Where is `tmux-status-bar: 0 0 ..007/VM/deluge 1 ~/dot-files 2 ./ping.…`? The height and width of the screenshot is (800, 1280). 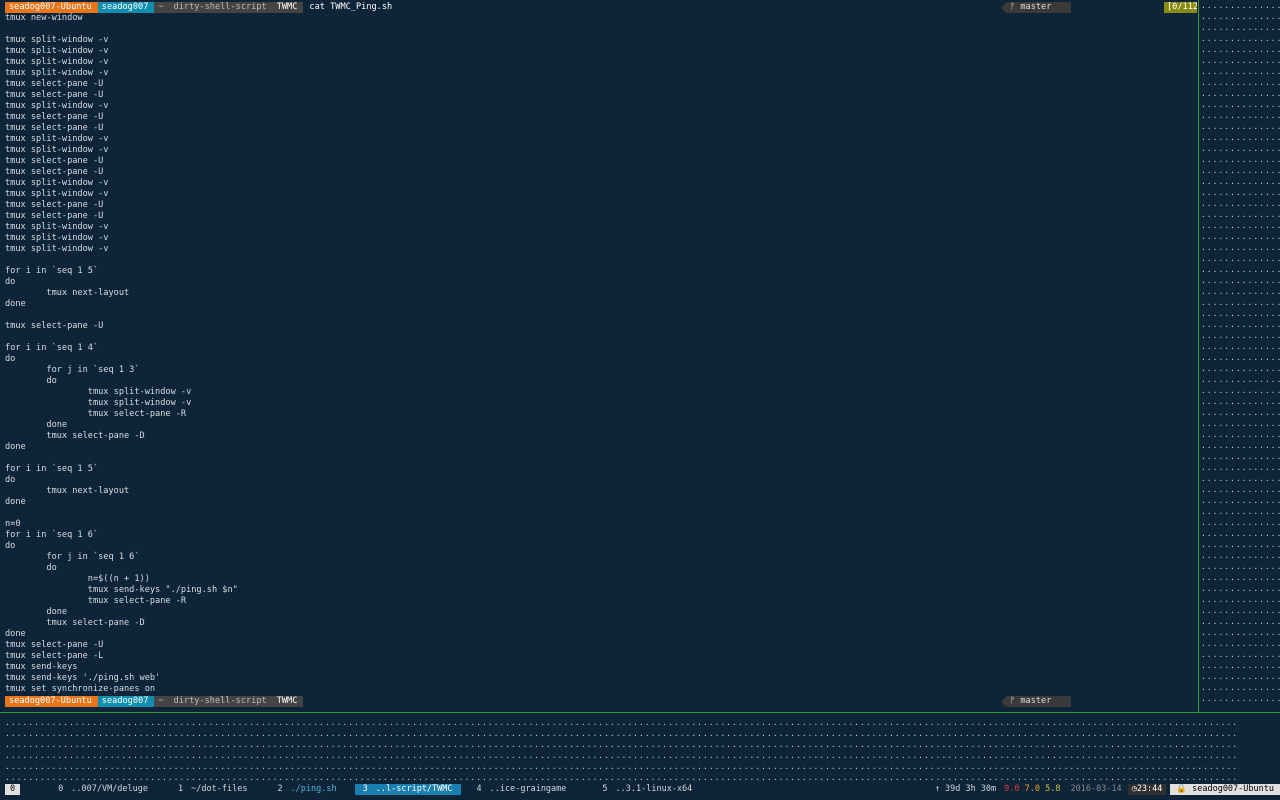
tmux-status-bar: 0 0 ..007/VM/deluge 1 ~/dot-files 2 ./ping.… is located at coordinates (640, 789).